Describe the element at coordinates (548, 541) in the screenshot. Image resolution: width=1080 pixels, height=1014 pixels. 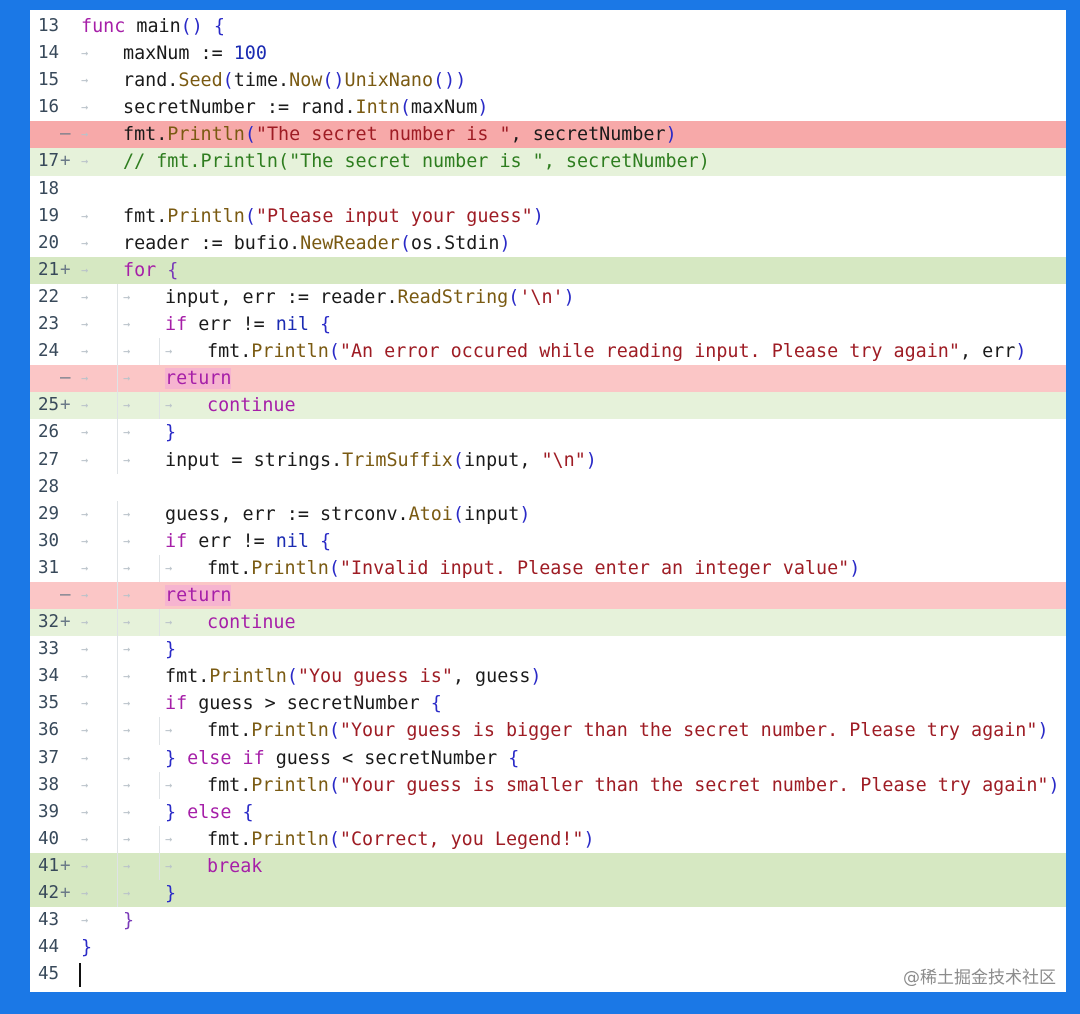
I see `code-line: 30 → → if err != nil {` at that location.